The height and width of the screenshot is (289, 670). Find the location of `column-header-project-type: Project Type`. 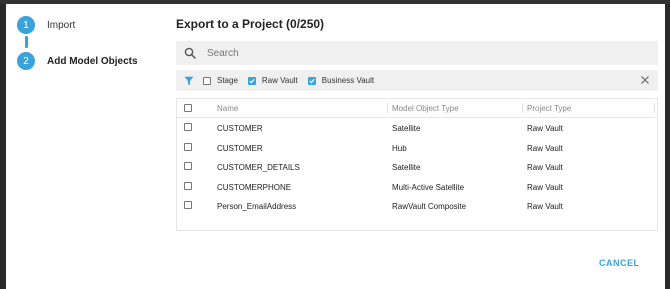

column-header-project-type: Project Type is located at coordinates (549, 108).